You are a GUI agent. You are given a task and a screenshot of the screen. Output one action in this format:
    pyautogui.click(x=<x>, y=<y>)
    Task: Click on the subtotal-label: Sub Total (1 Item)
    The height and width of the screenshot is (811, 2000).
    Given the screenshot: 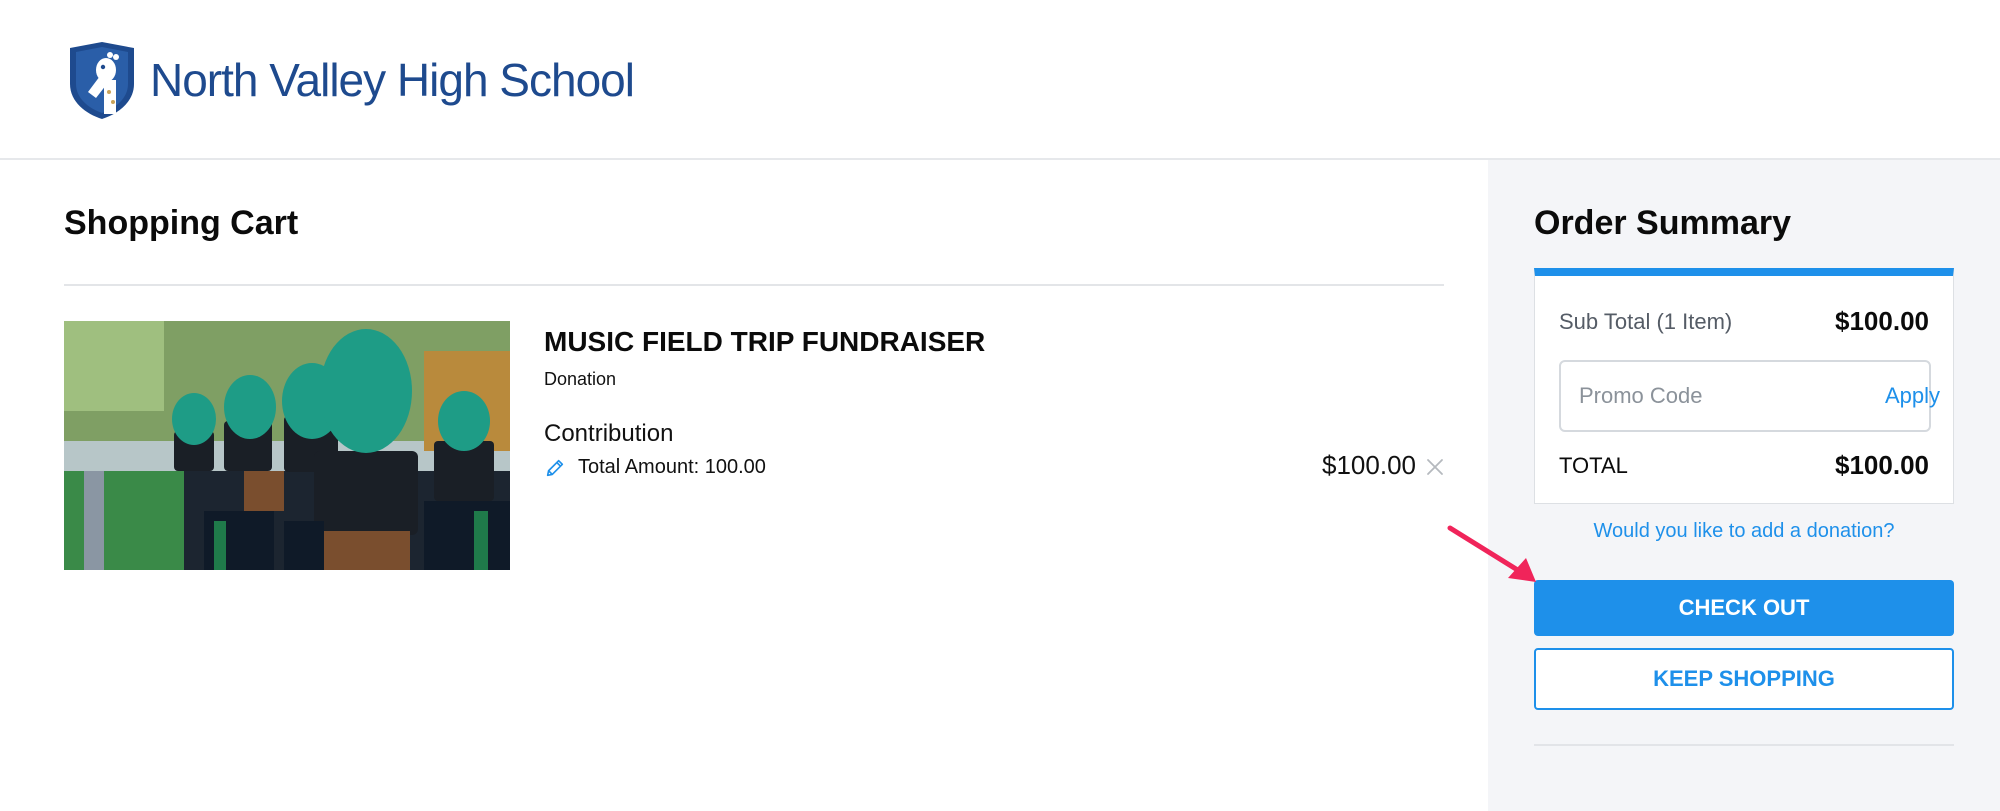 What is the action you would take?
    pyautogui.click(x=1646, y=321)
    